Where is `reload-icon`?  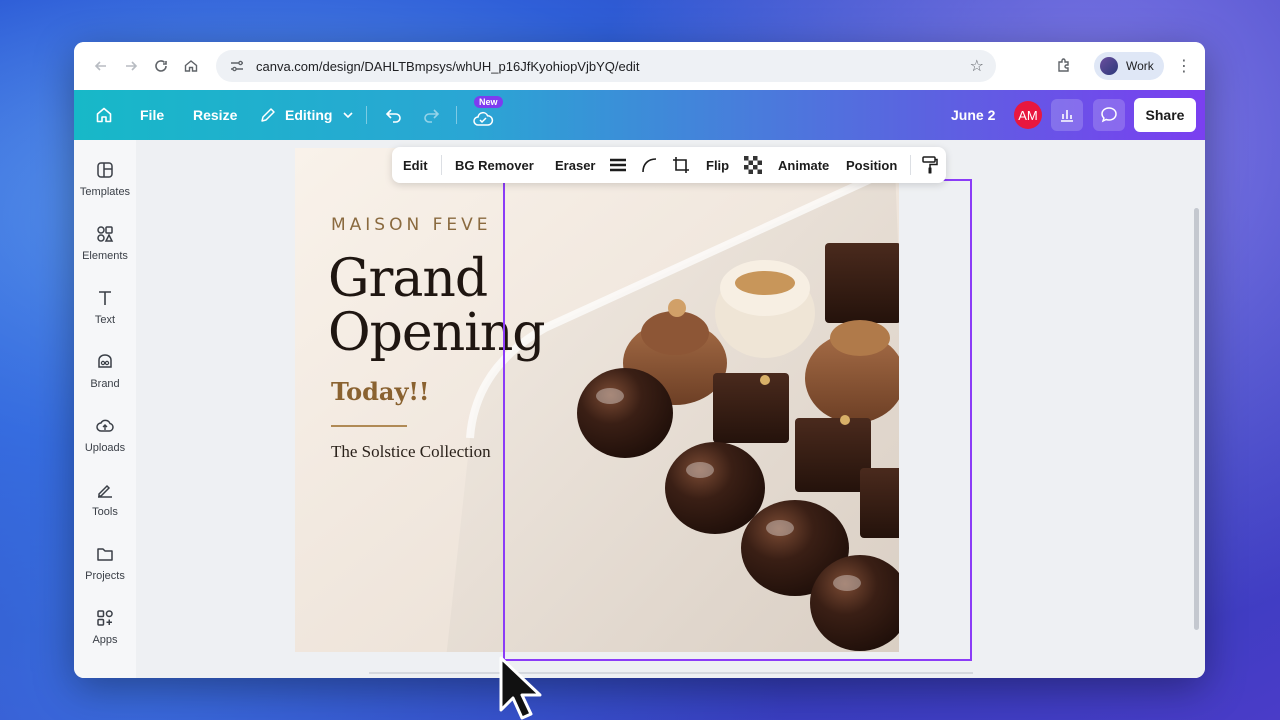
reload-icon is located at coordinates (161, 66).